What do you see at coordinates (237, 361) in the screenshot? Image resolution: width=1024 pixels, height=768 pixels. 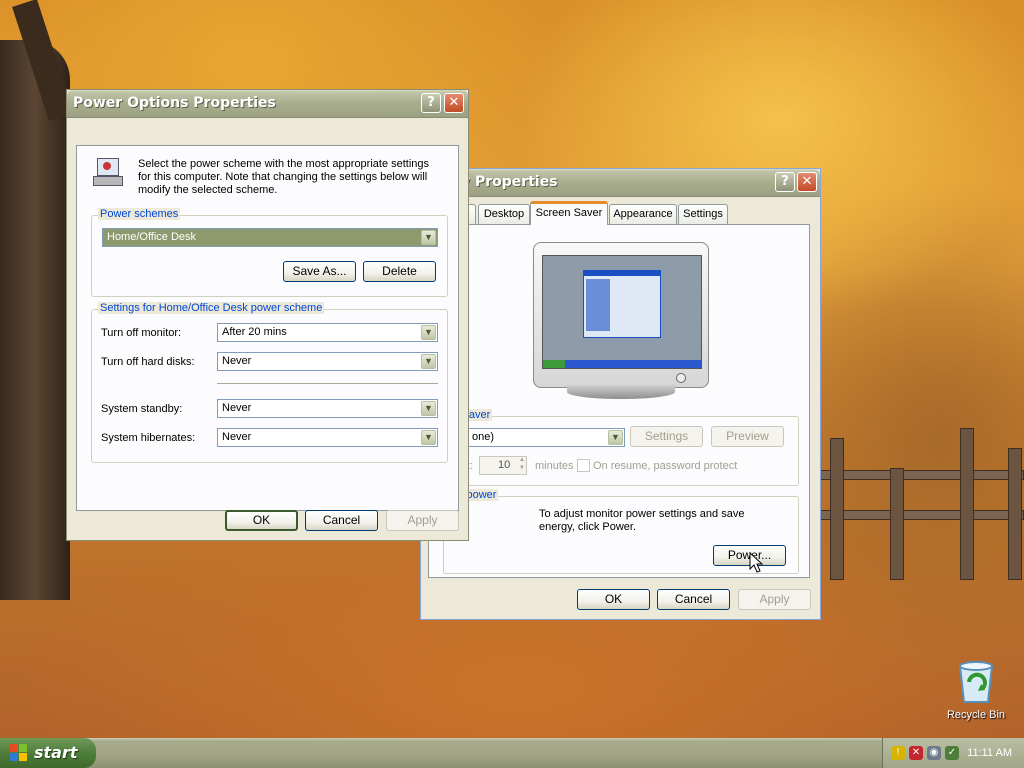 I see `turn-off-hard-disks-value: Never` at bounding box center [237, 361].